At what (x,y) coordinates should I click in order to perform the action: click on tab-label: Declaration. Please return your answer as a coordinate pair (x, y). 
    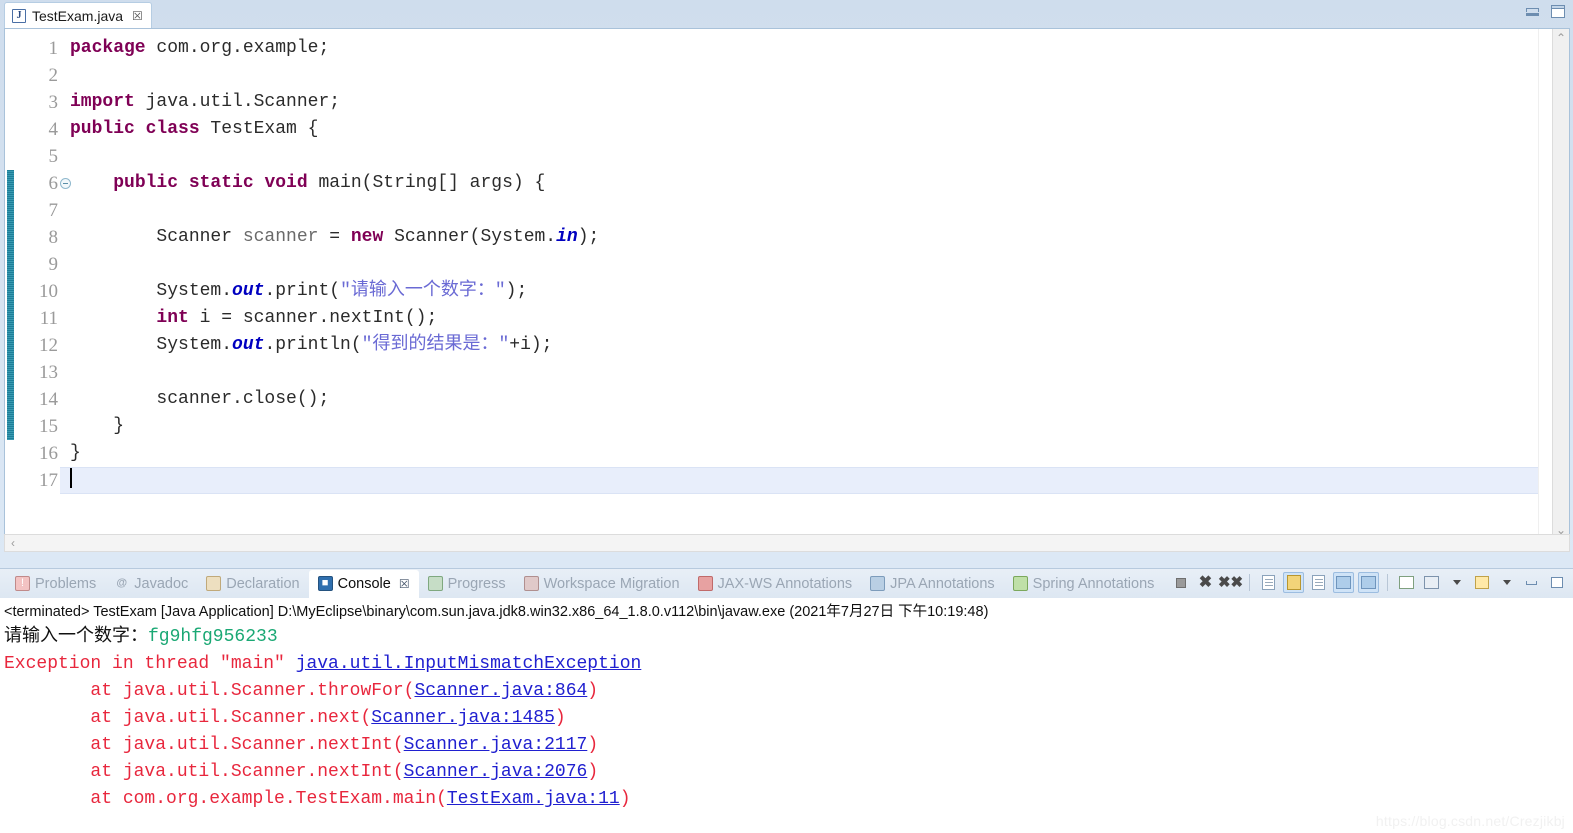
    Looking at the image, I should click on (263, 583).